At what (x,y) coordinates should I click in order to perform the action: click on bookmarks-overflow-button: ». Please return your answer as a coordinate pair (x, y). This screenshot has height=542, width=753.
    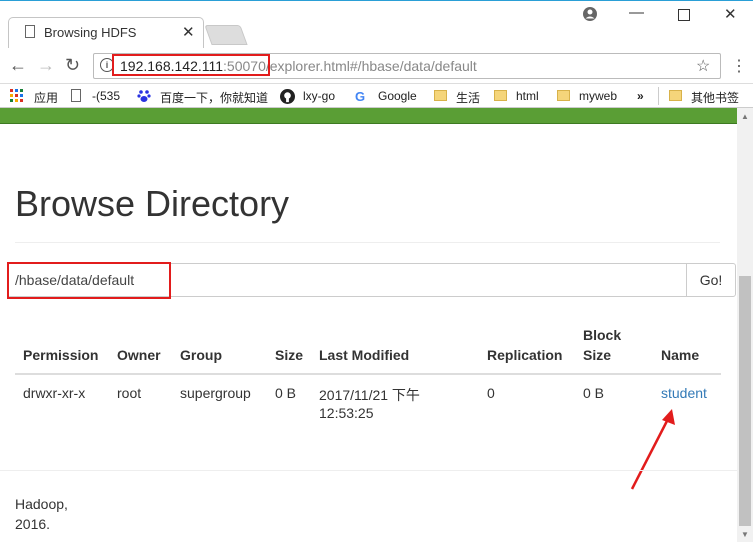
    Looking at the image, I should click on (640, 96).